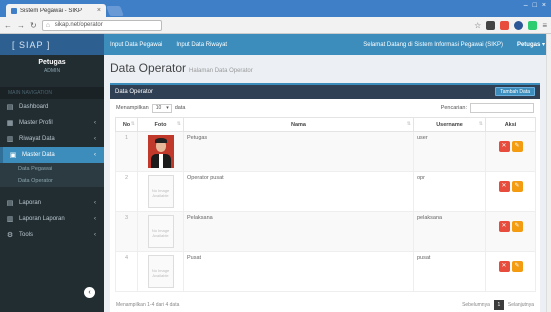 This screenshot has width=551, height=312. What do you see at coordinates (52, 139) in the screenshot?
I see `sidebar-item-riwayat: ▥ Riwayat Data ‹` at bounding box center [52, 139].